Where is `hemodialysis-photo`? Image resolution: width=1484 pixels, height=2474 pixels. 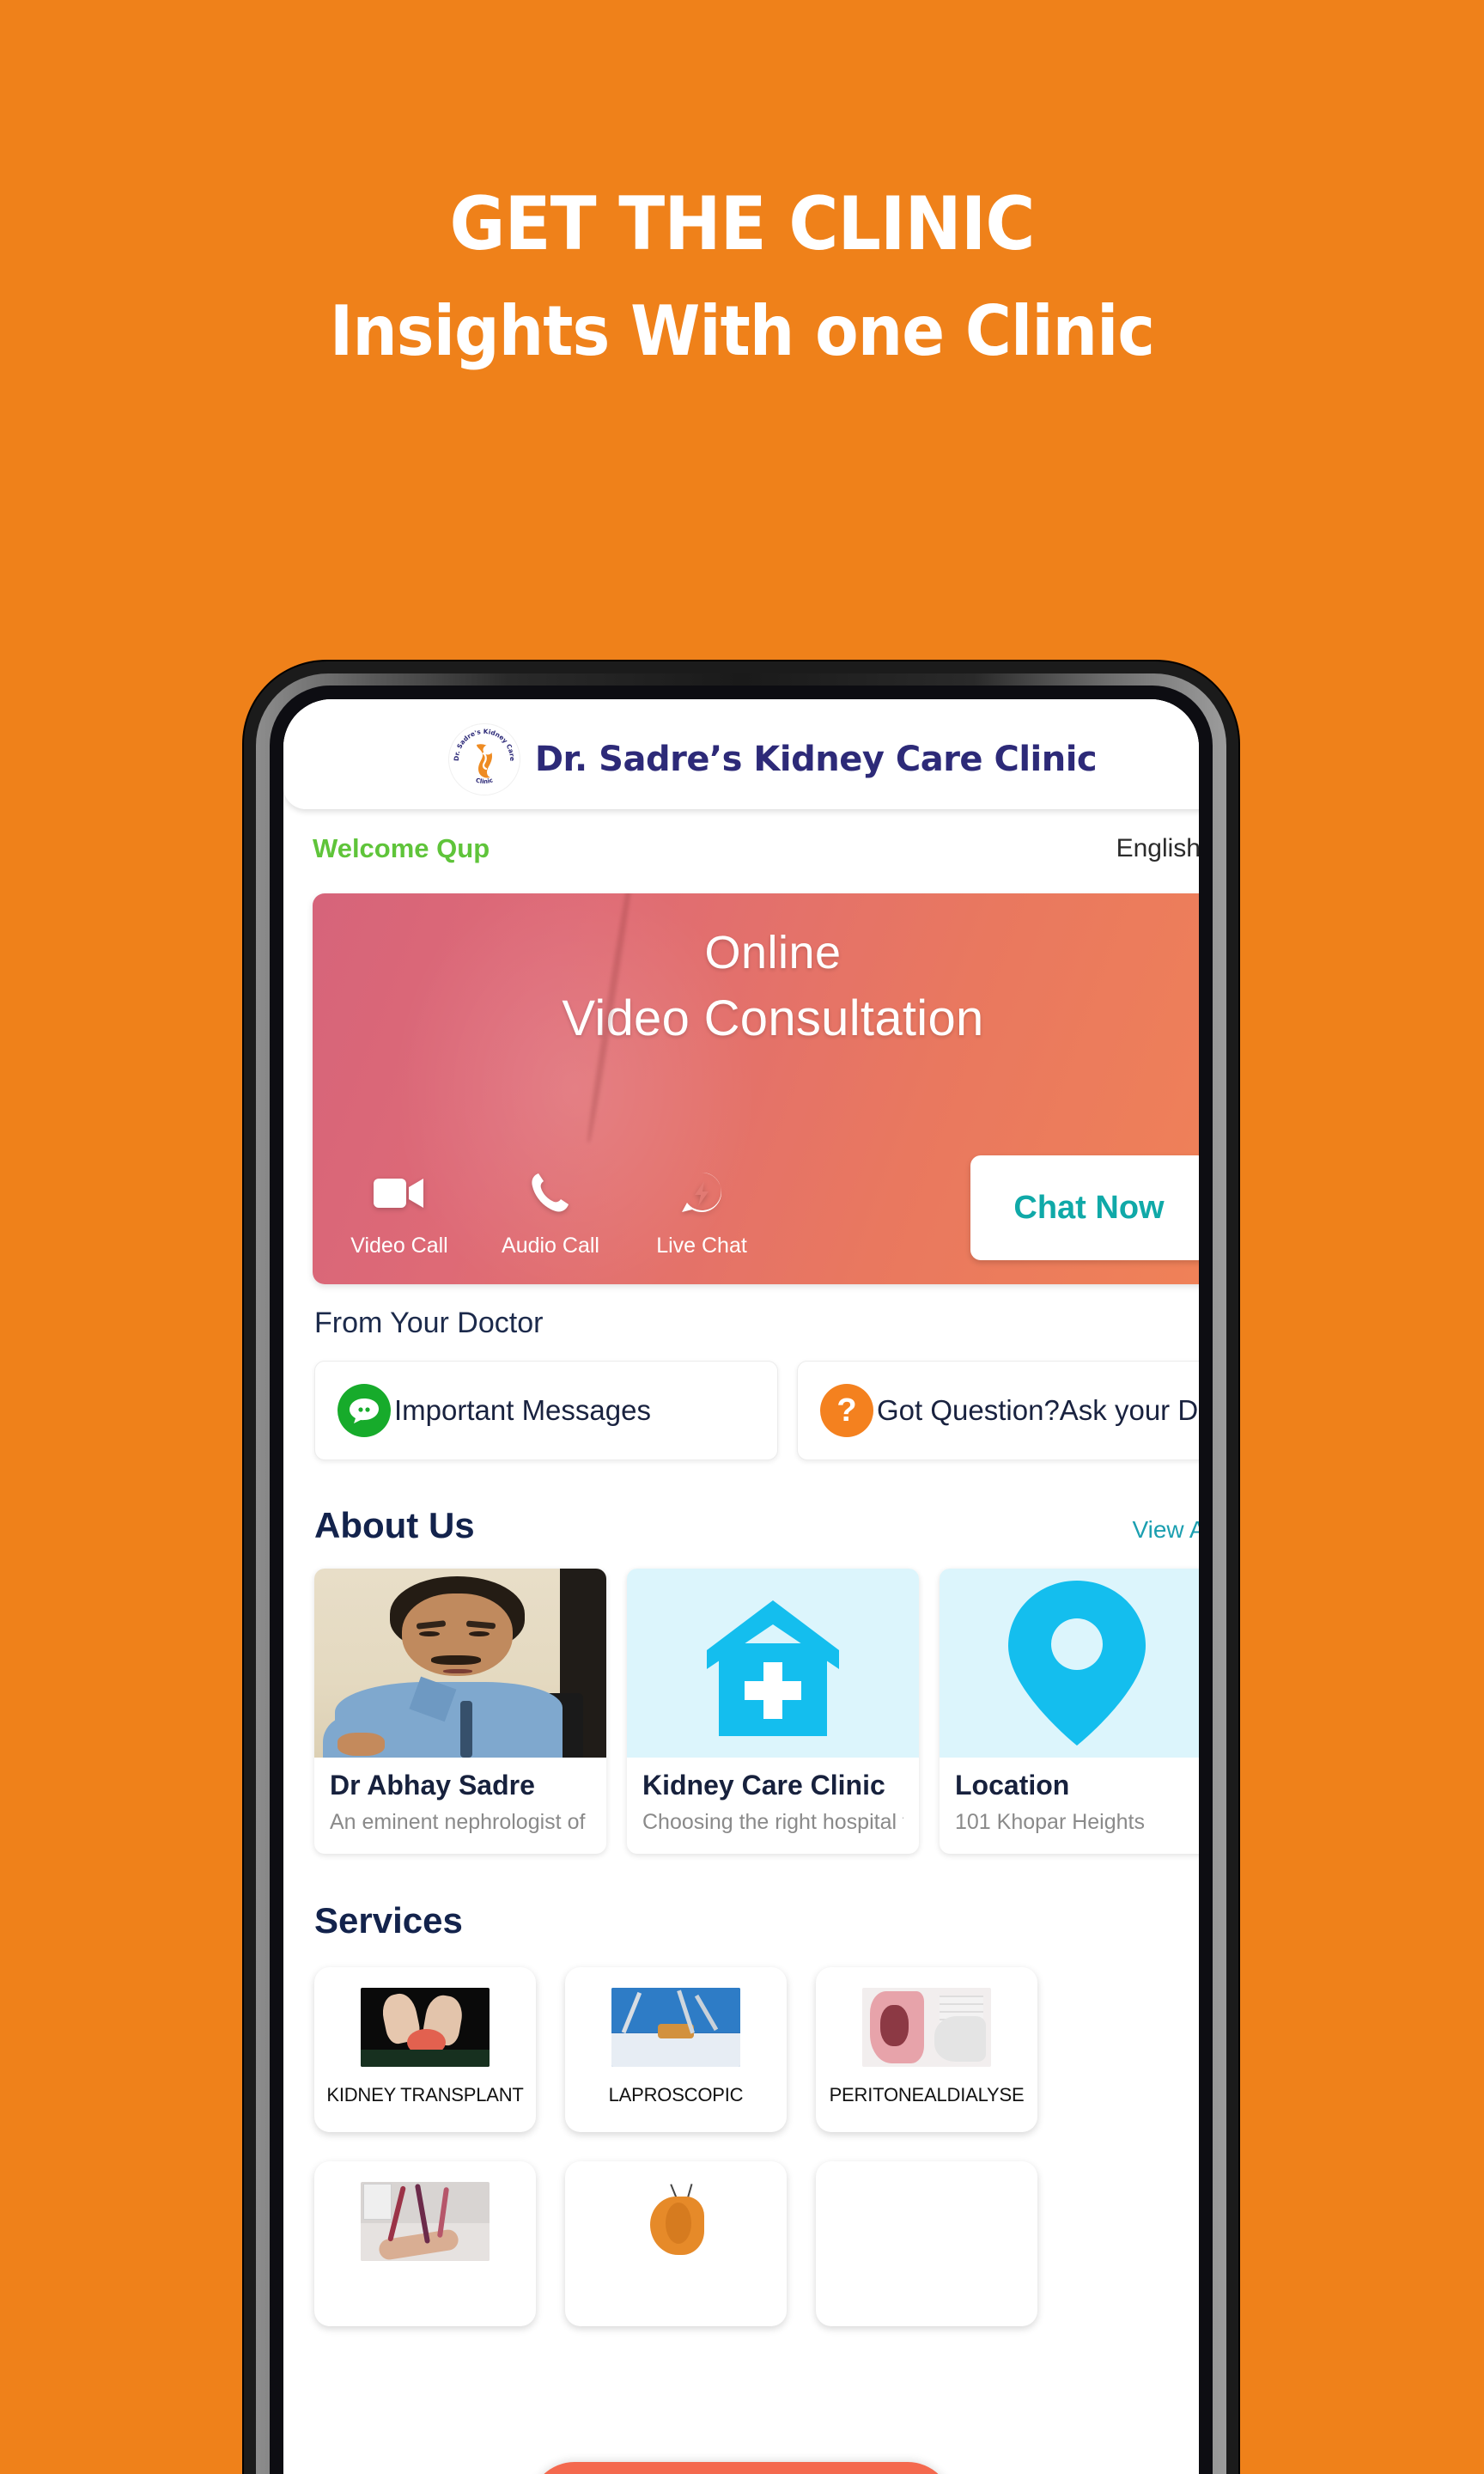
hemodialysis-photo is located at coordinates (425, 2221).